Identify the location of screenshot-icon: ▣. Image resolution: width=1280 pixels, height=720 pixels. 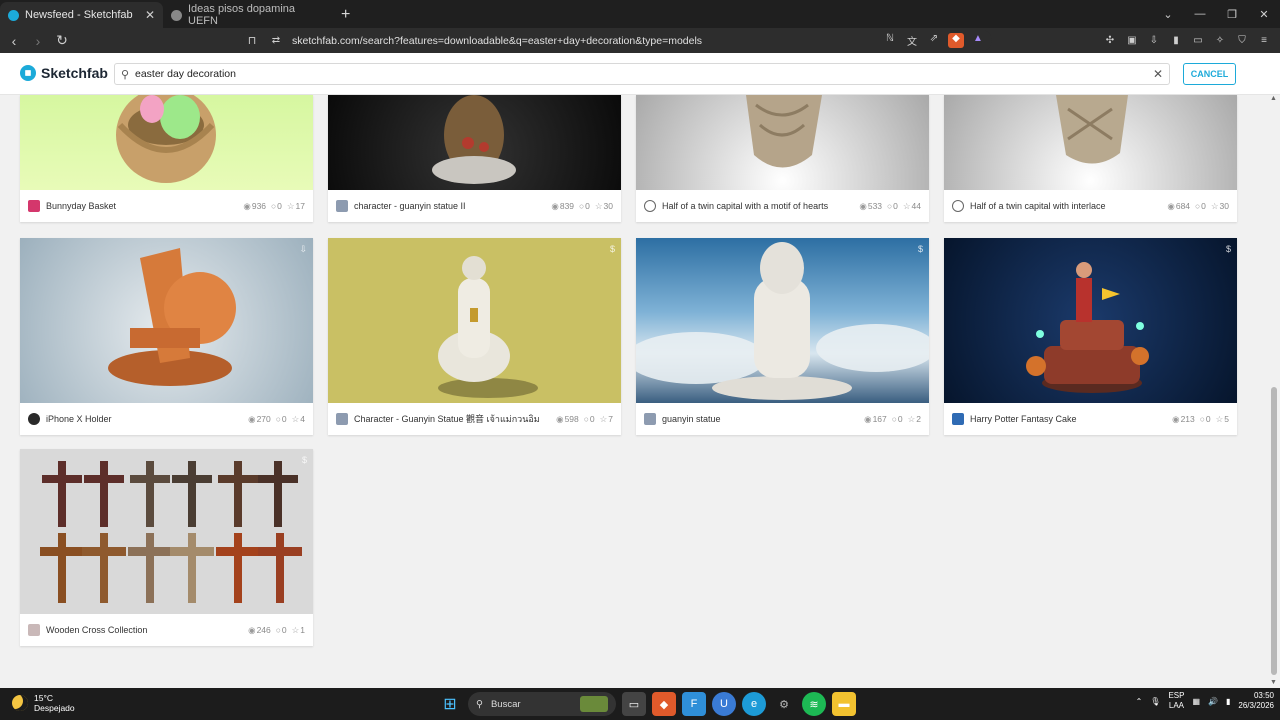
(1132, 40).